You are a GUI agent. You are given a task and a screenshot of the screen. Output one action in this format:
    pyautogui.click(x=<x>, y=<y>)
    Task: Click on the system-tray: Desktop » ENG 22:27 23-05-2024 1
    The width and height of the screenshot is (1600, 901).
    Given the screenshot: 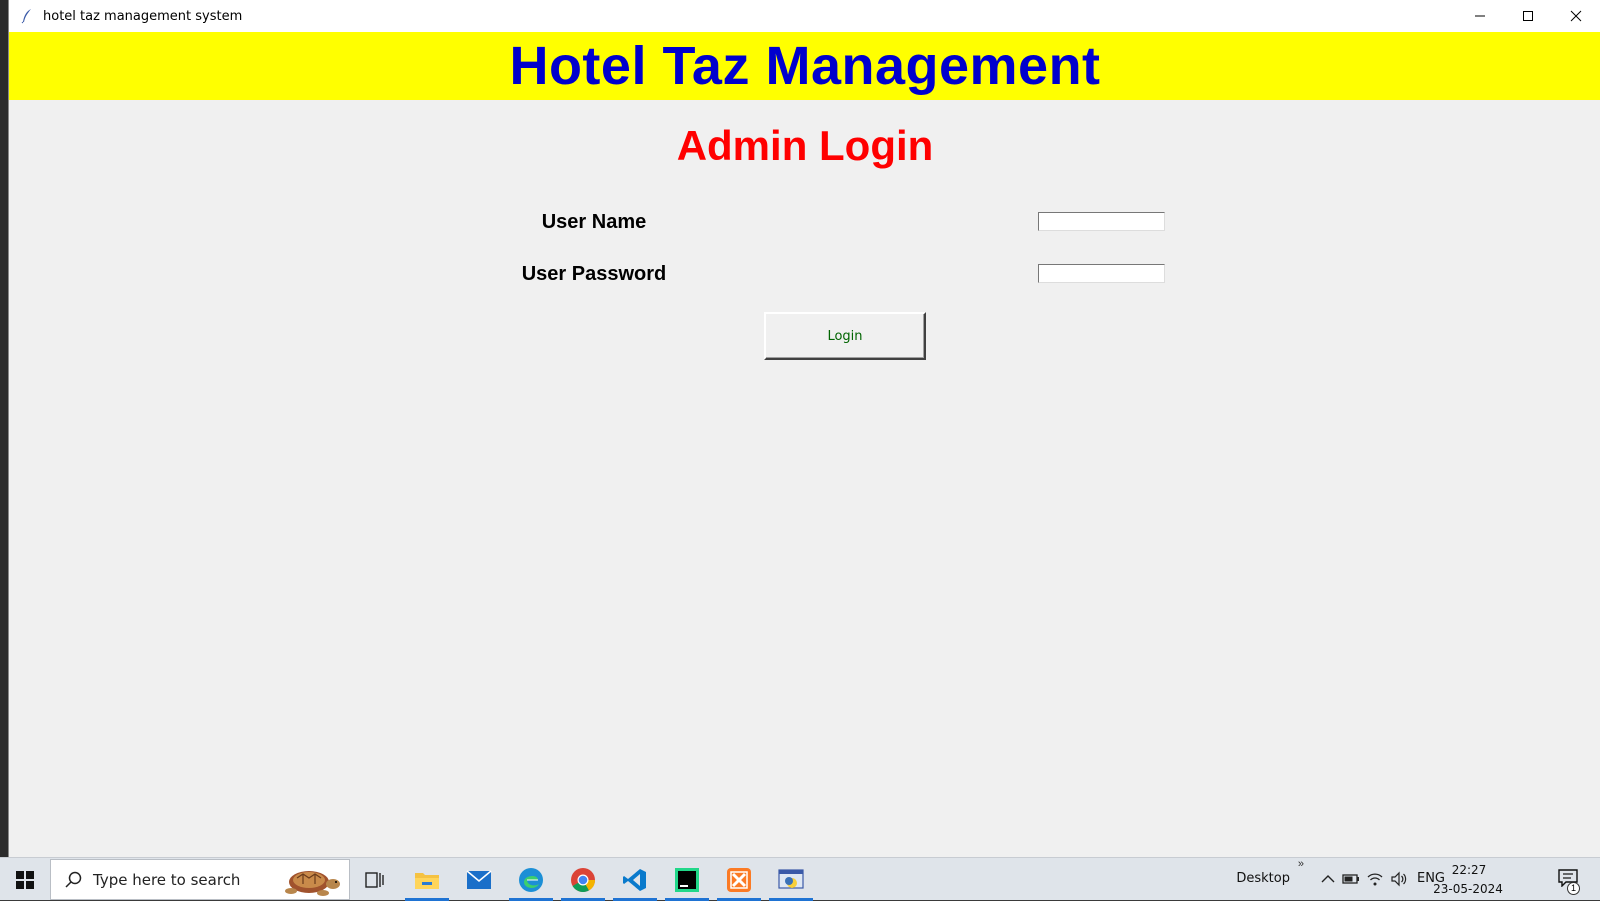 What is the action you would take?
    pyautogui.click(x=1400, y=879)
    